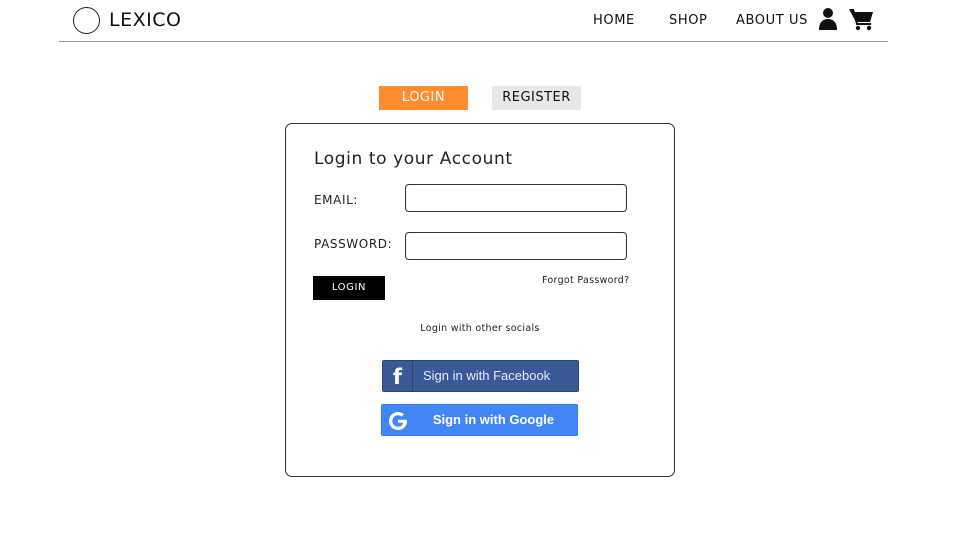 Image resolution: width=960 pixels, height=540 pixels. I want to click on logo-circle-icon, so click(86, 20).